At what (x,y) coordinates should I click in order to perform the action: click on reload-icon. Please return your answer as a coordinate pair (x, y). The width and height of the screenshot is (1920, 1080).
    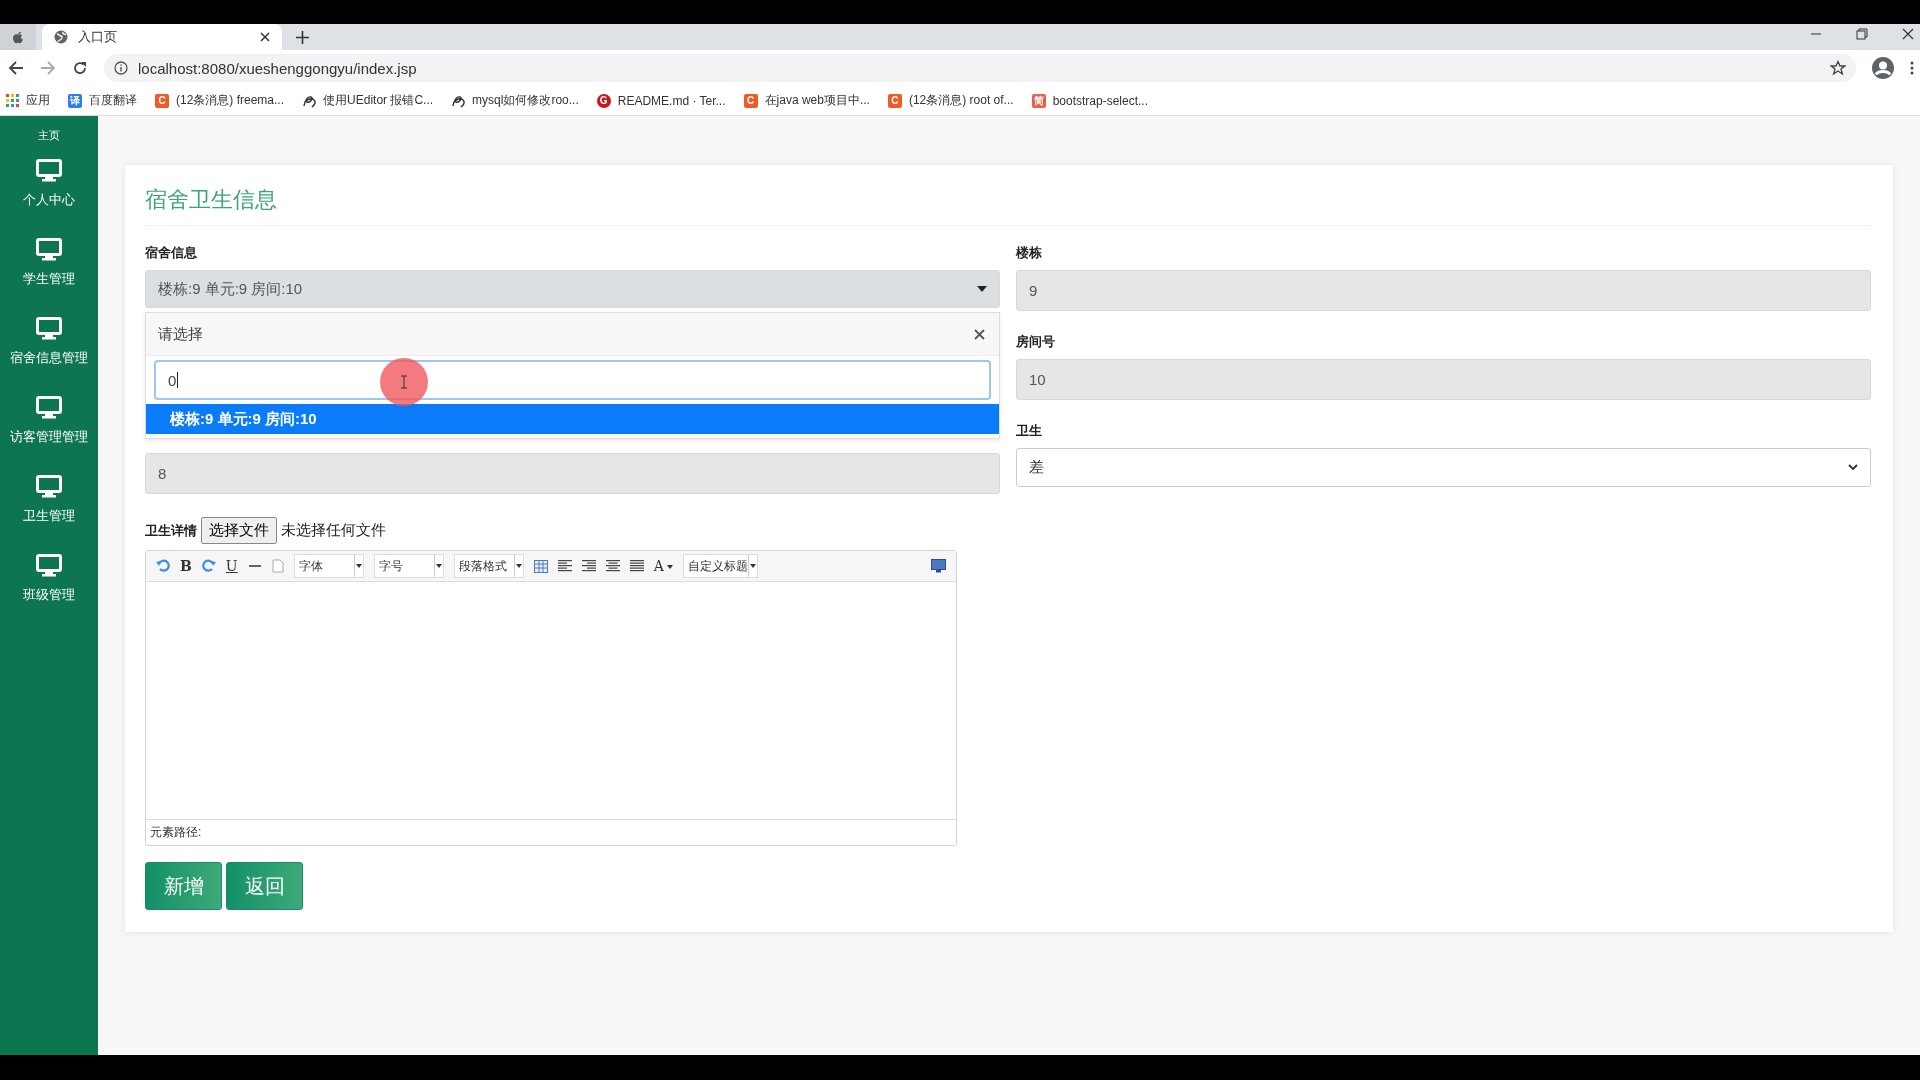
    Looking at the image, I should click on (80, 68).